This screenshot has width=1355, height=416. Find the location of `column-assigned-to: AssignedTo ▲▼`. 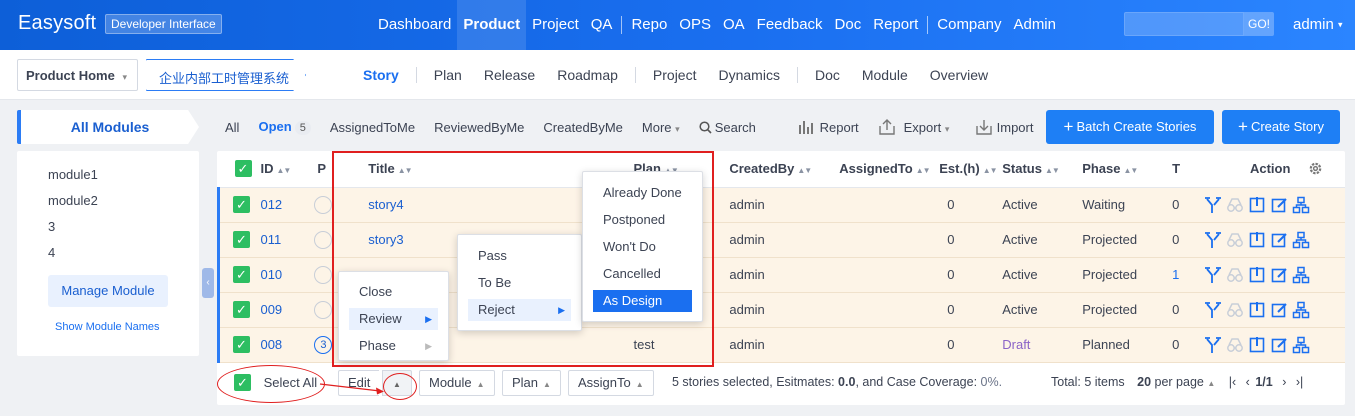

column-assigned-to: AssignedTo ▲▼ is located at coordinates (883, 169).